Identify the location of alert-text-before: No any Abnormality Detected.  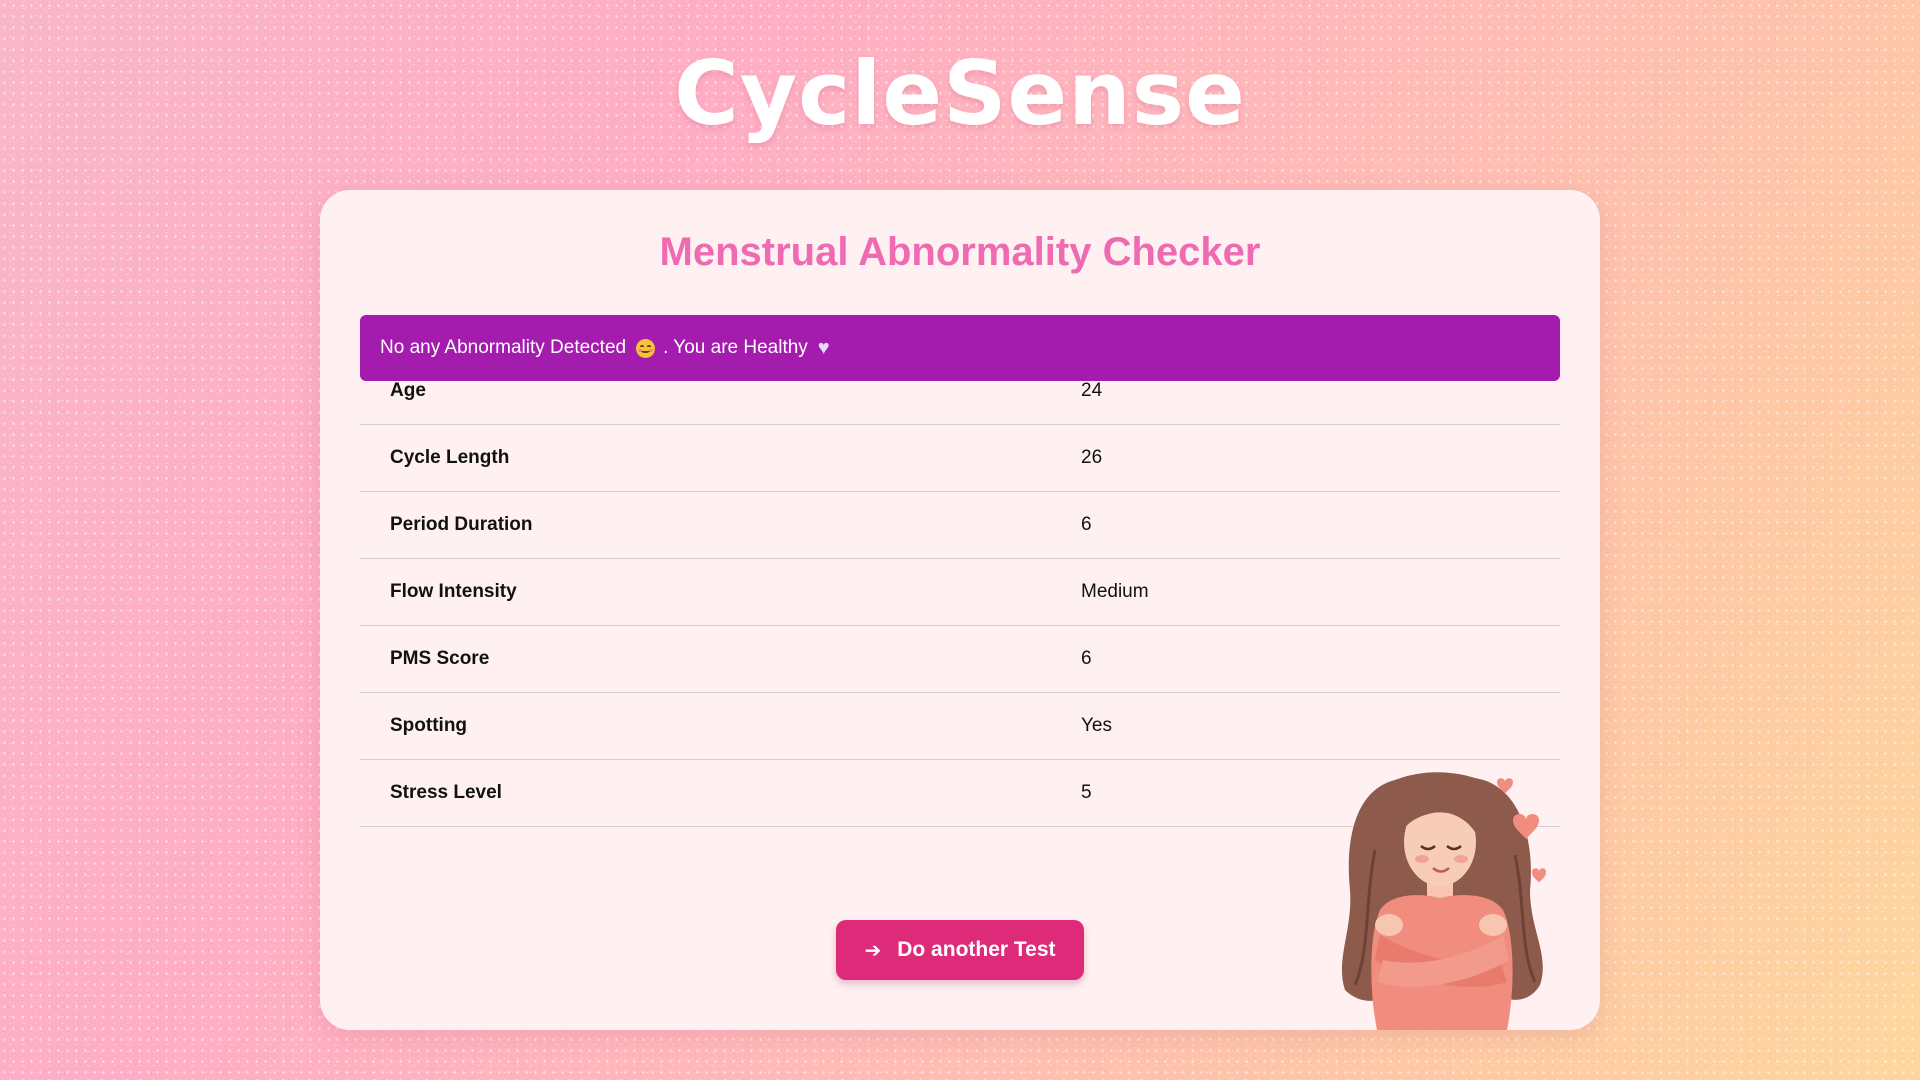
(503, 347).